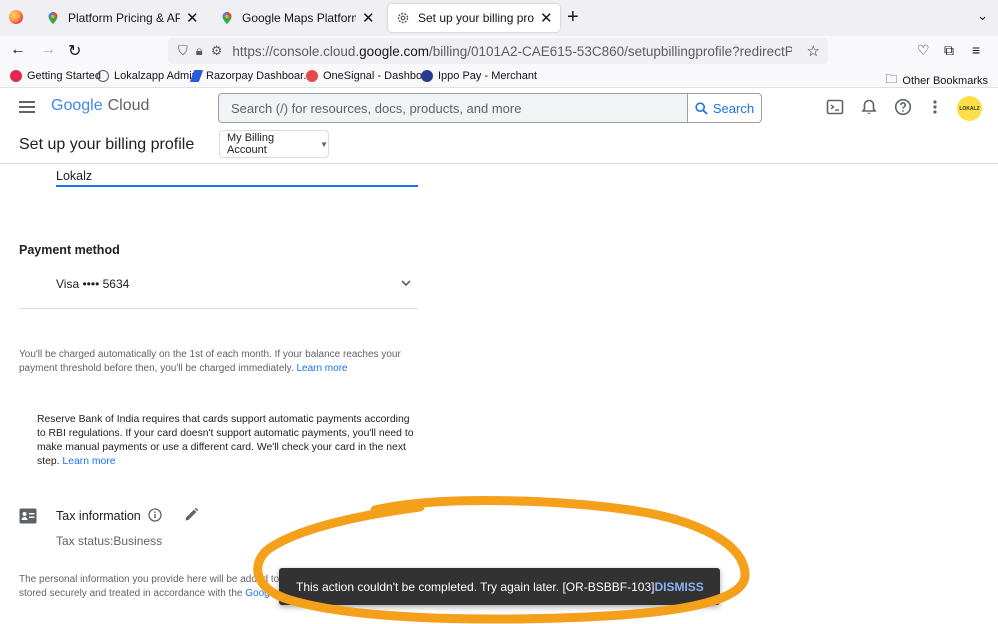 The height and width of the screenshot is (624, 998). I want to click on more-vert-icon, so click(935, 107).